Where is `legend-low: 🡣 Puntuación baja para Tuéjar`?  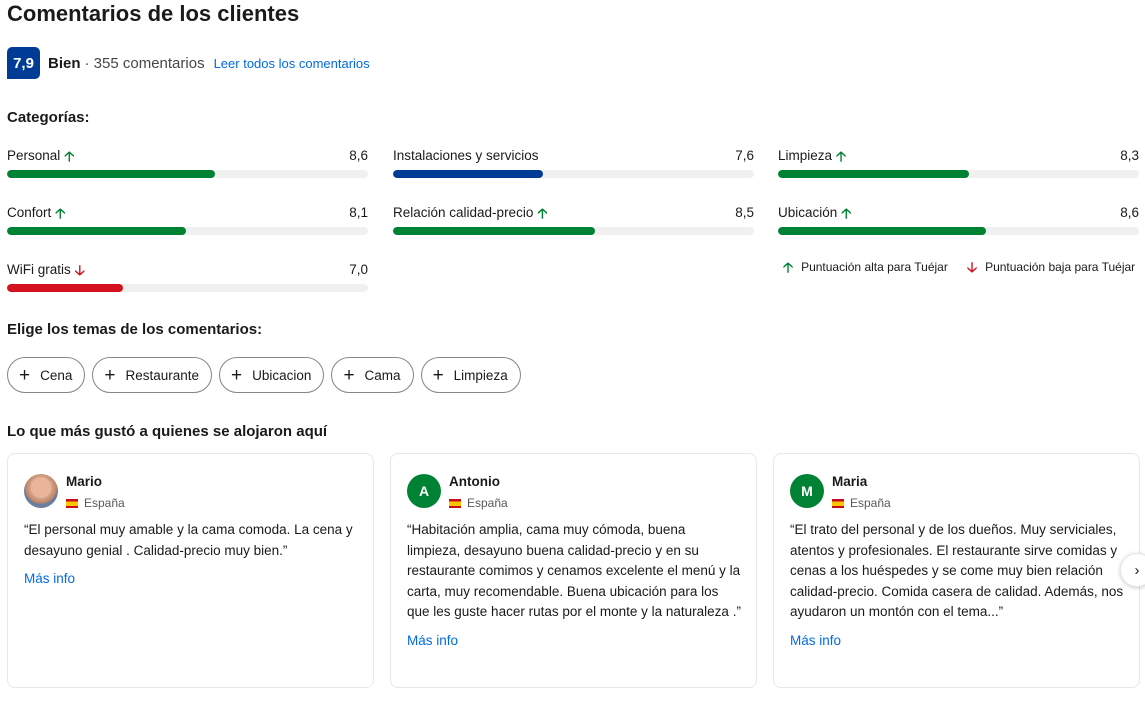
legend-low: 🡣 Puntuación baja para Tuéjar is located at coordinates (1051, 267).